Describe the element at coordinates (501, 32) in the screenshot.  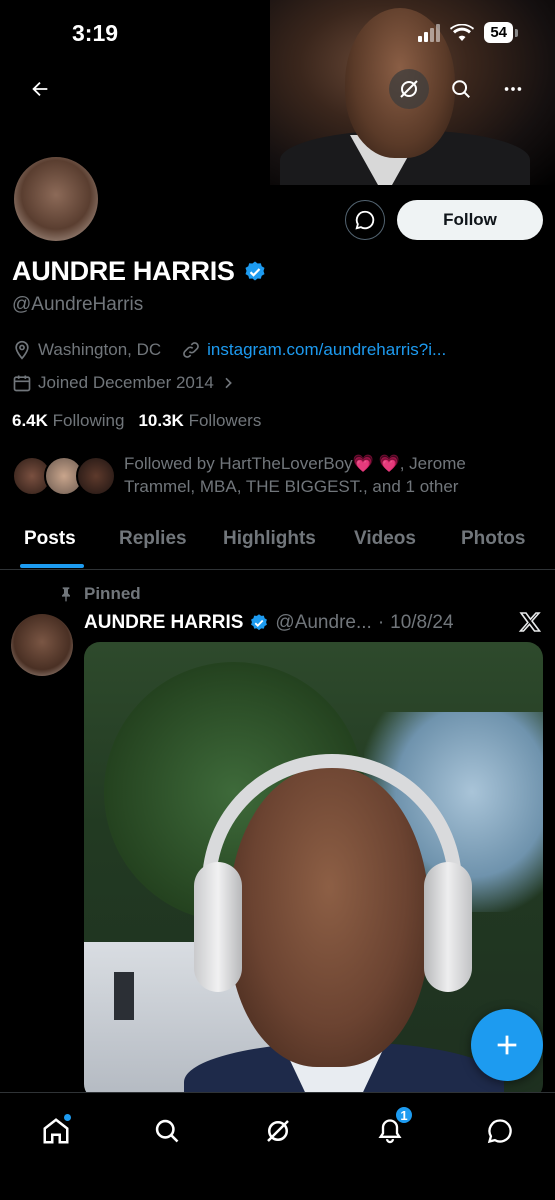
I see `battery-indicator: 54` at that location.